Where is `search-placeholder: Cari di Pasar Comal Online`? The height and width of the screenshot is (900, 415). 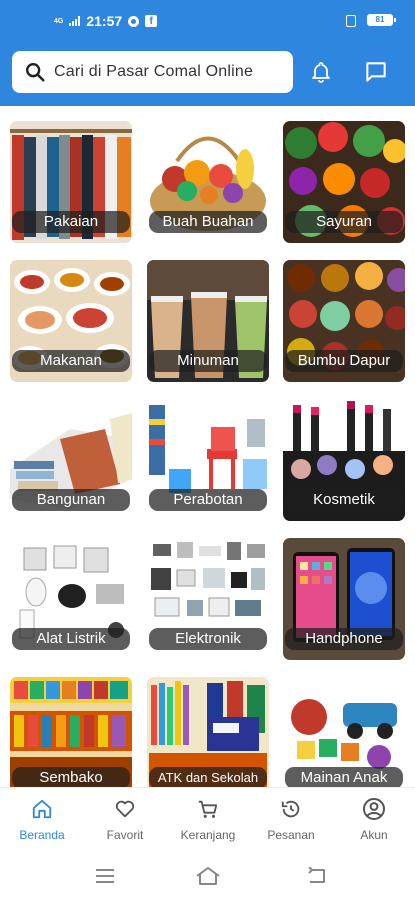 search-placeholder: Cari di Pasar Comal Online is located at coordinates (154, 71).